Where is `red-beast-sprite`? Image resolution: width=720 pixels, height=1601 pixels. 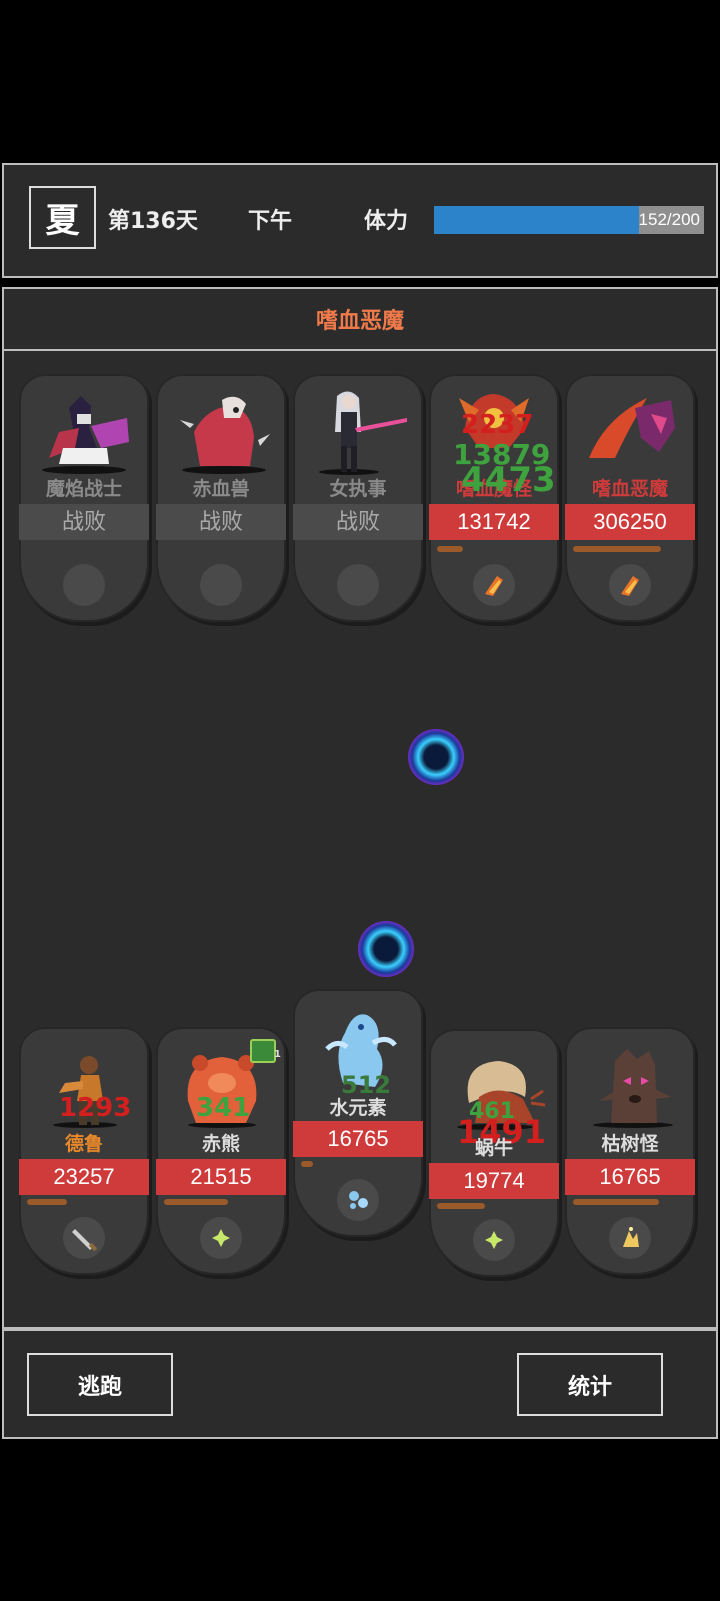 red-beast-sprite is located at coordinates (225, 435).